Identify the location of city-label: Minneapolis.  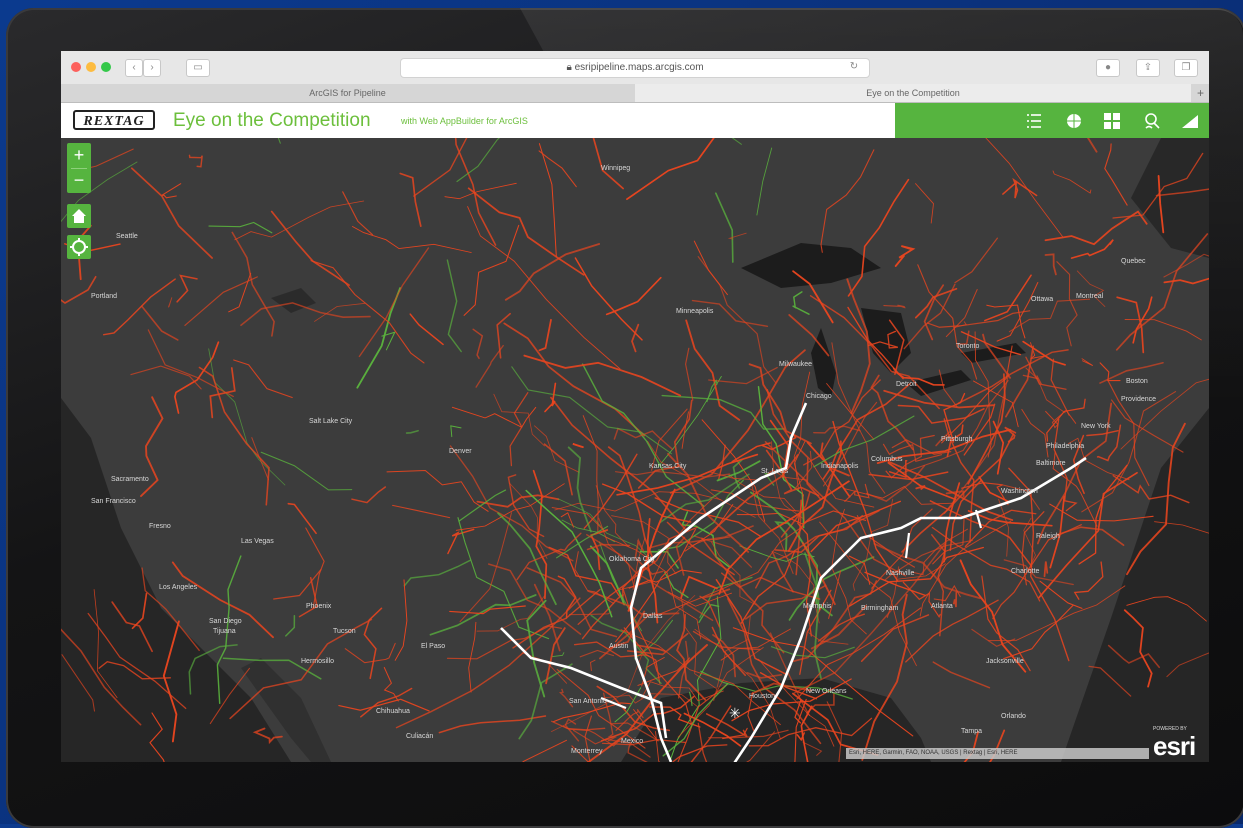
(695, 311).